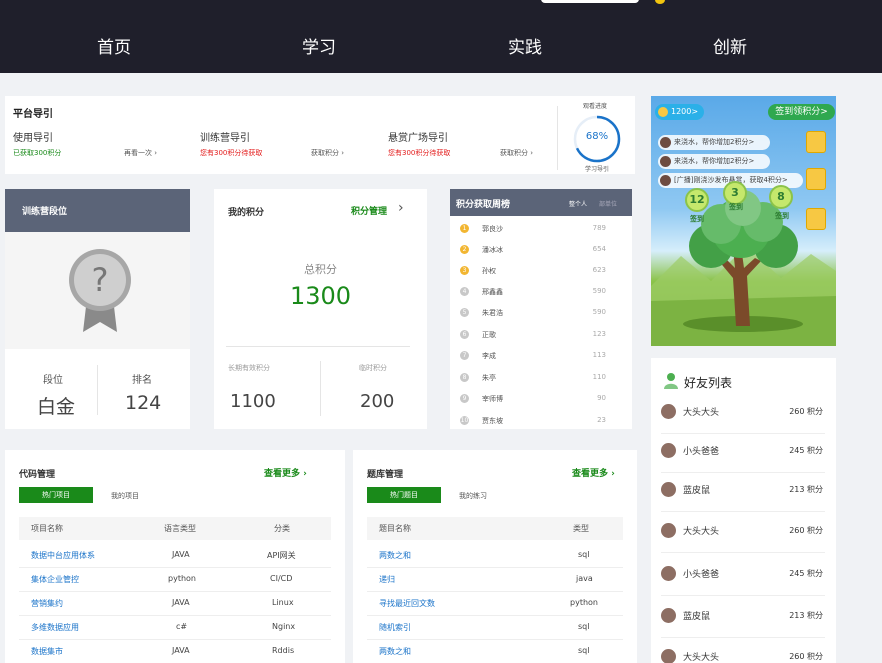  What do you see at coordinates (608, 203) in the screenshot?
I see `tab-unit: 部单位` at bounding box center [608, 203].